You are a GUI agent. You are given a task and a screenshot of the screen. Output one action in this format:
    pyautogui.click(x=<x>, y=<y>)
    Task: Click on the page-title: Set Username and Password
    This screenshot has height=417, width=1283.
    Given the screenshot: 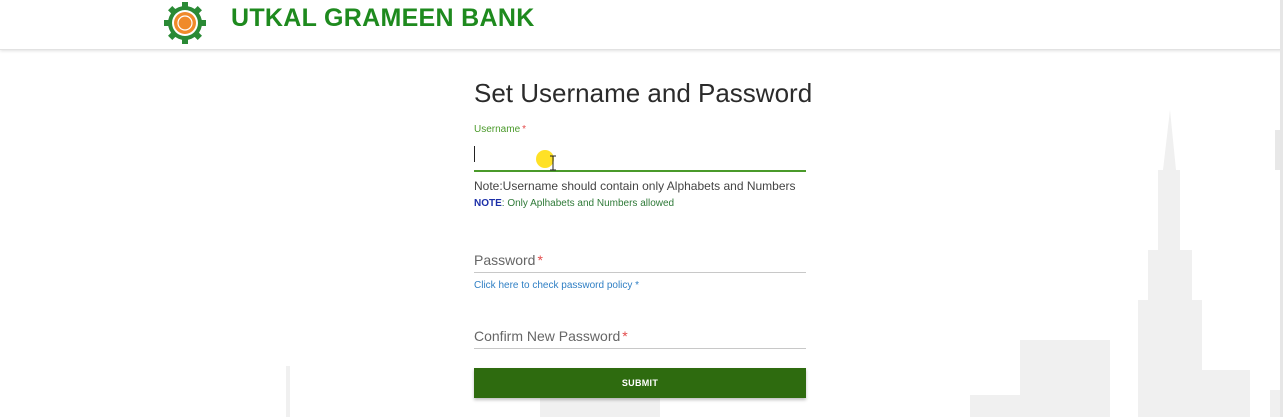 What is the action you would take?
    pyautogui.click(x=643, y=93)
    